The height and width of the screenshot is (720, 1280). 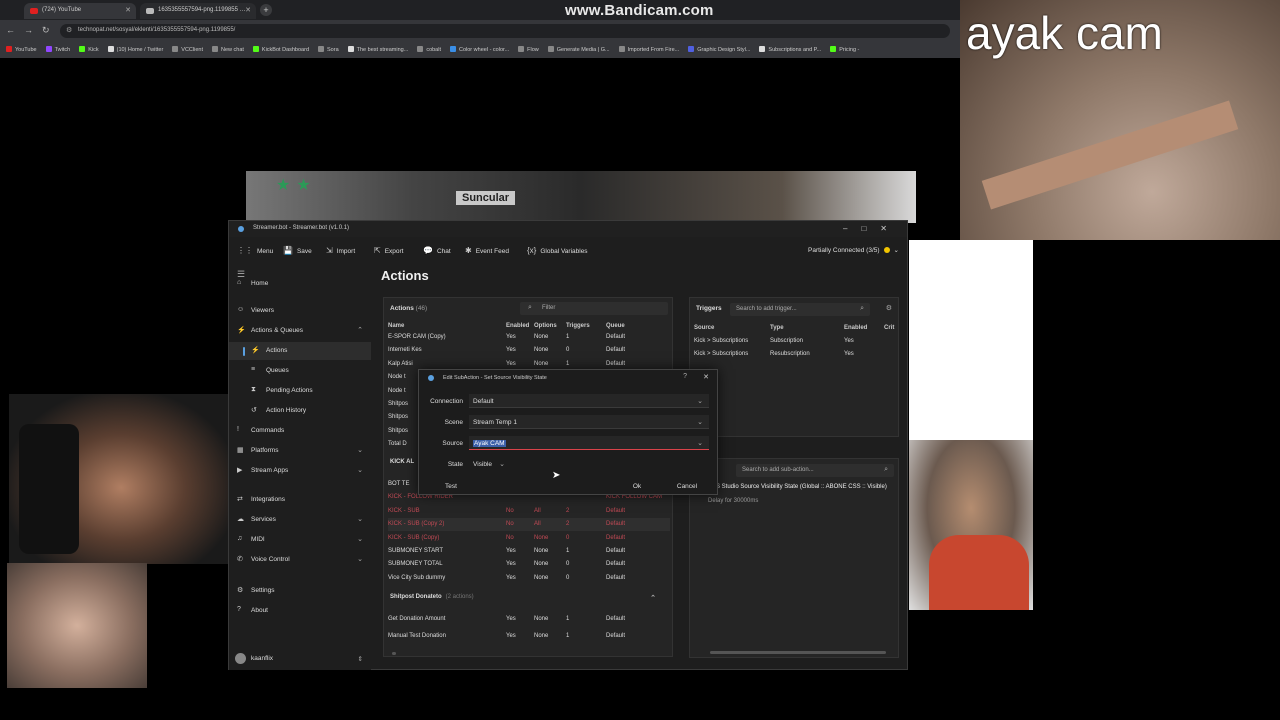 What do you see at coordinates (300, 471) in the screenshot?
I see `sidebar-item-stream-apps: ▶ Stream Apps ⌄` at bounding box center [300, 471].